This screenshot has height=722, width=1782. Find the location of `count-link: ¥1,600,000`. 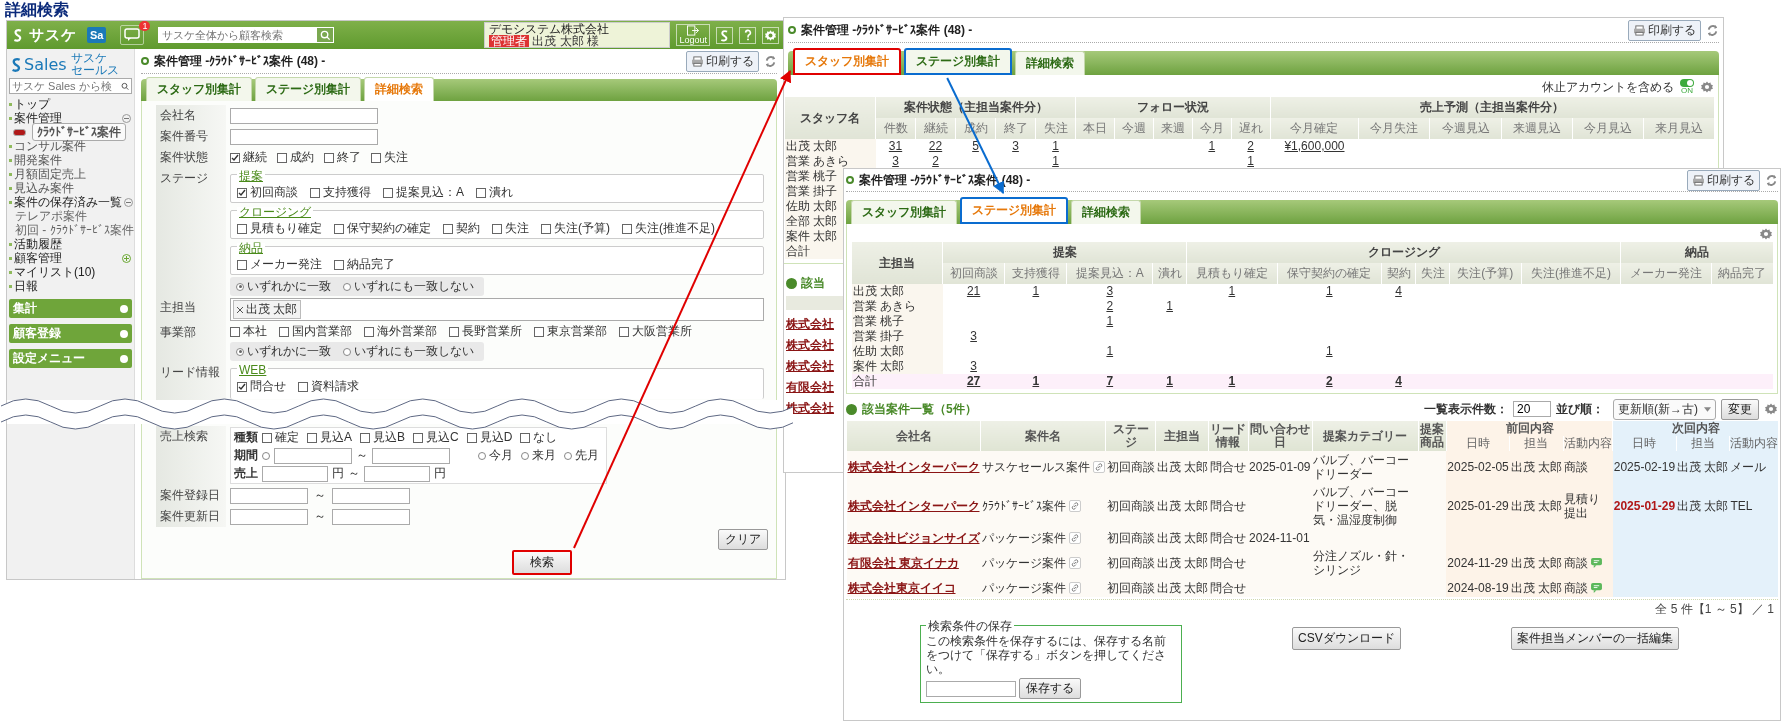

count-link: ¥1,600,000 is located at coordinates (1314, 146).